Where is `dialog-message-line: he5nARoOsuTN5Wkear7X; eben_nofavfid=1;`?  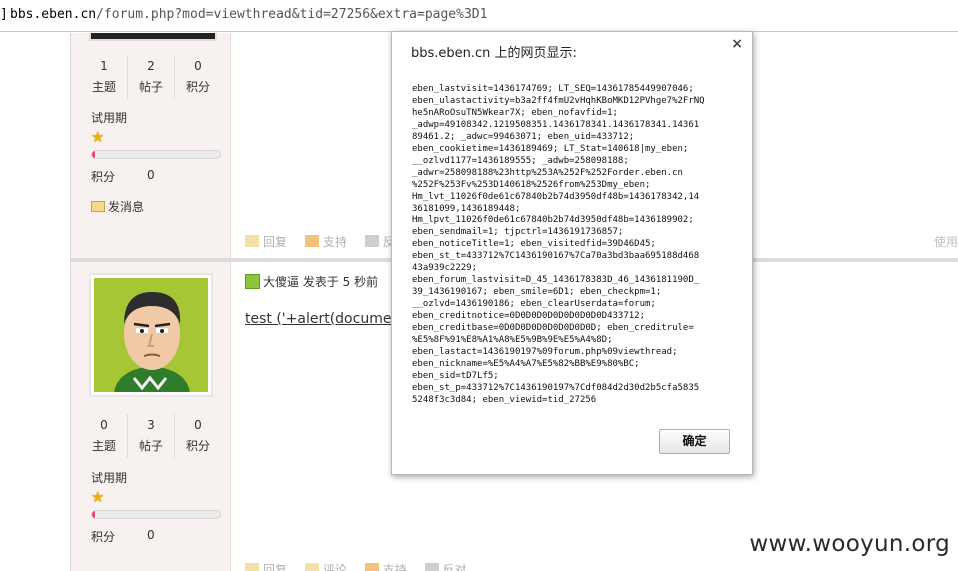 dialog-message-line: he5nARoOsuTN5Wkear7X; eben_nofavfid=1; is located at coordinates (515, 112).